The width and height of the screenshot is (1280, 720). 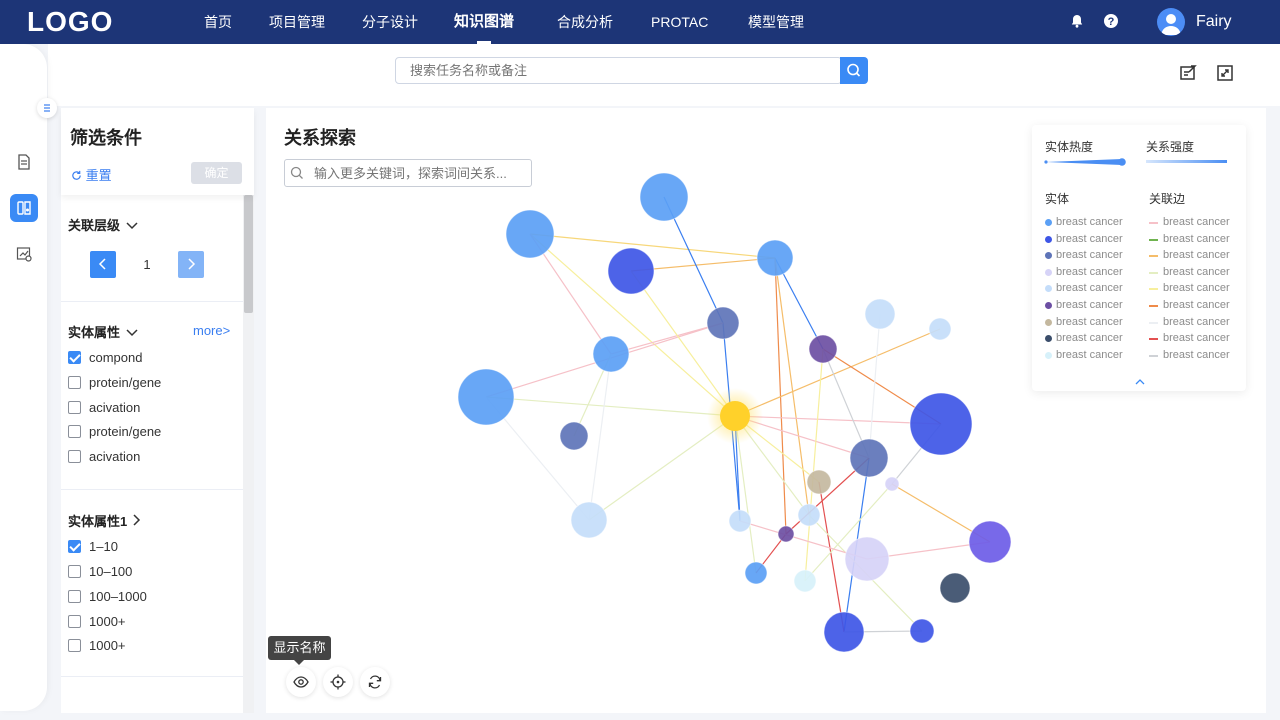 I want to click on entity-attr1-section-title: 实体属性1, so click(x=104, y=520).